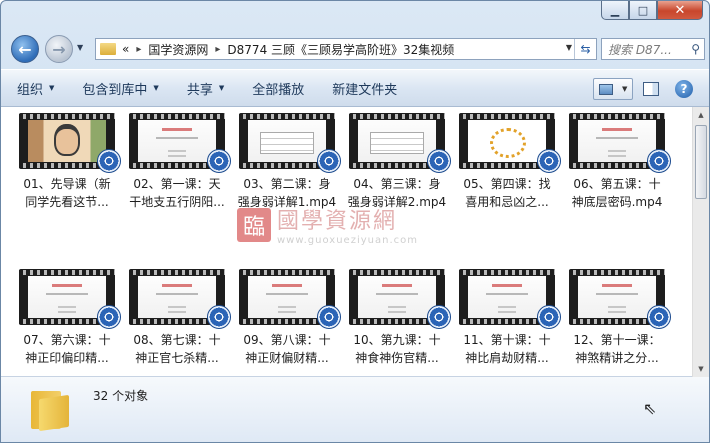 The width and height of the screenshot is (710, 443). I want to click on forward-button: →, so click(59, 49).